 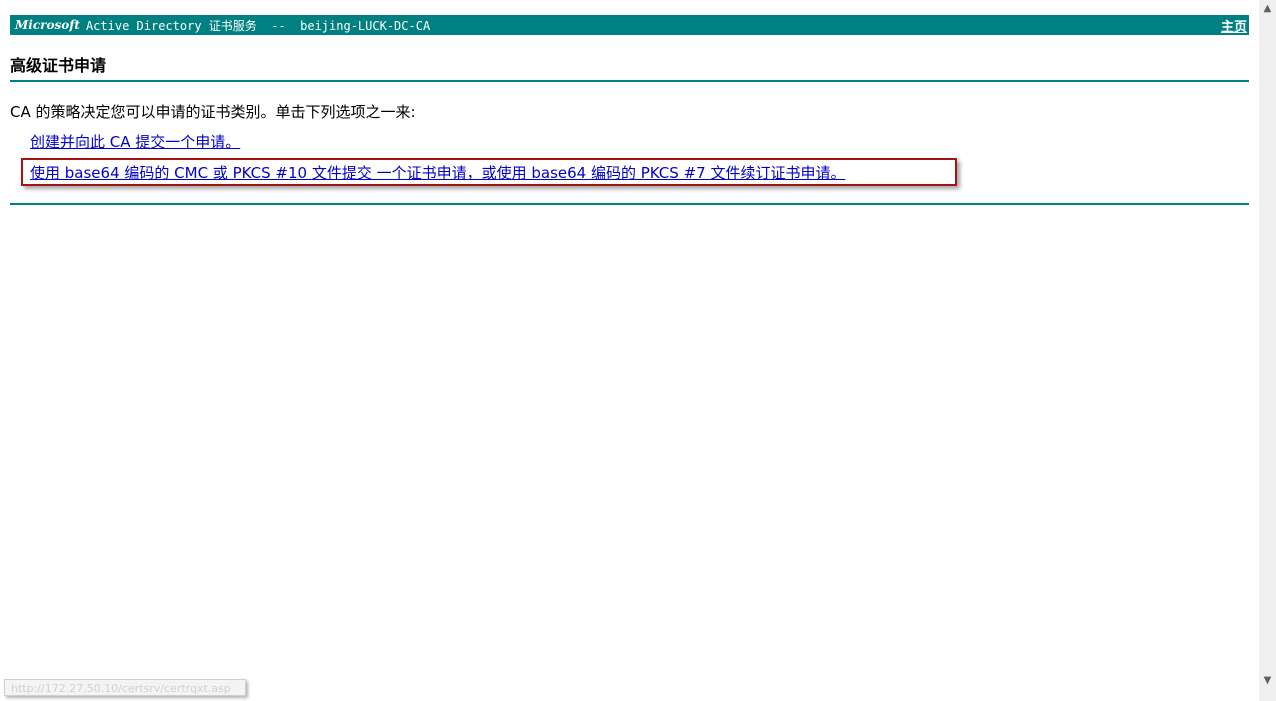 I want to click on bottom-divider, so click(x=629, y=204).